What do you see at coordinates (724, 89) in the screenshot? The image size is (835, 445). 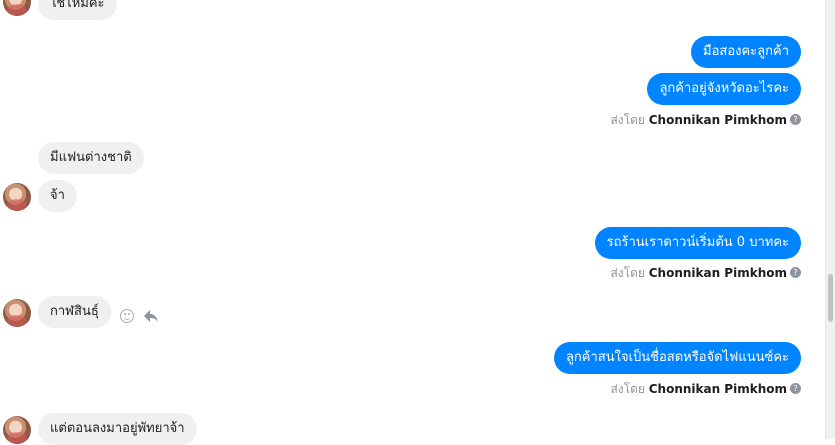 I see `outgoing-message: ลูกค้าอยู่จังหวัดอะไรคะ` at bounding box center [724, 89].